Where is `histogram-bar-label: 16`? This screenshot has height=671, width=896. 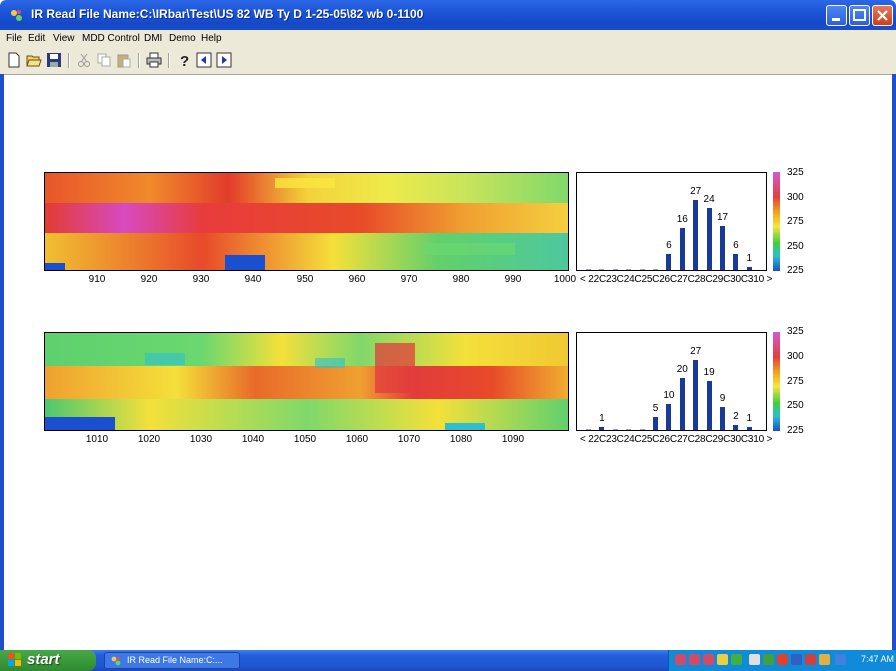
histogram-bar-label: 16 is located at coordinates (682, 220).